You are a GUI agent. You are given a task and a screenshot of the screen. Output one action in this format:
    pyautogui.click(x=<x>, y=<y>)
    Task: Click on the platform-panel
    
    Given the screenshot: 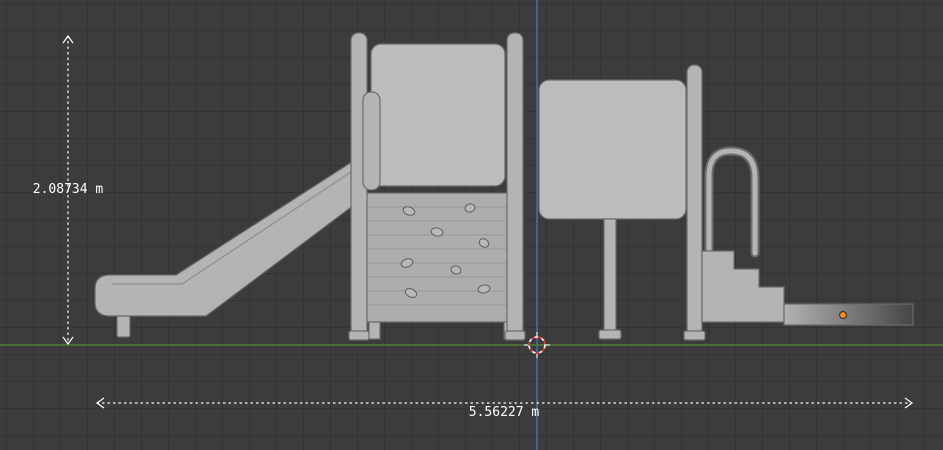 What is the action you would take?
    pyautogui.click(x=612, y=149)
    